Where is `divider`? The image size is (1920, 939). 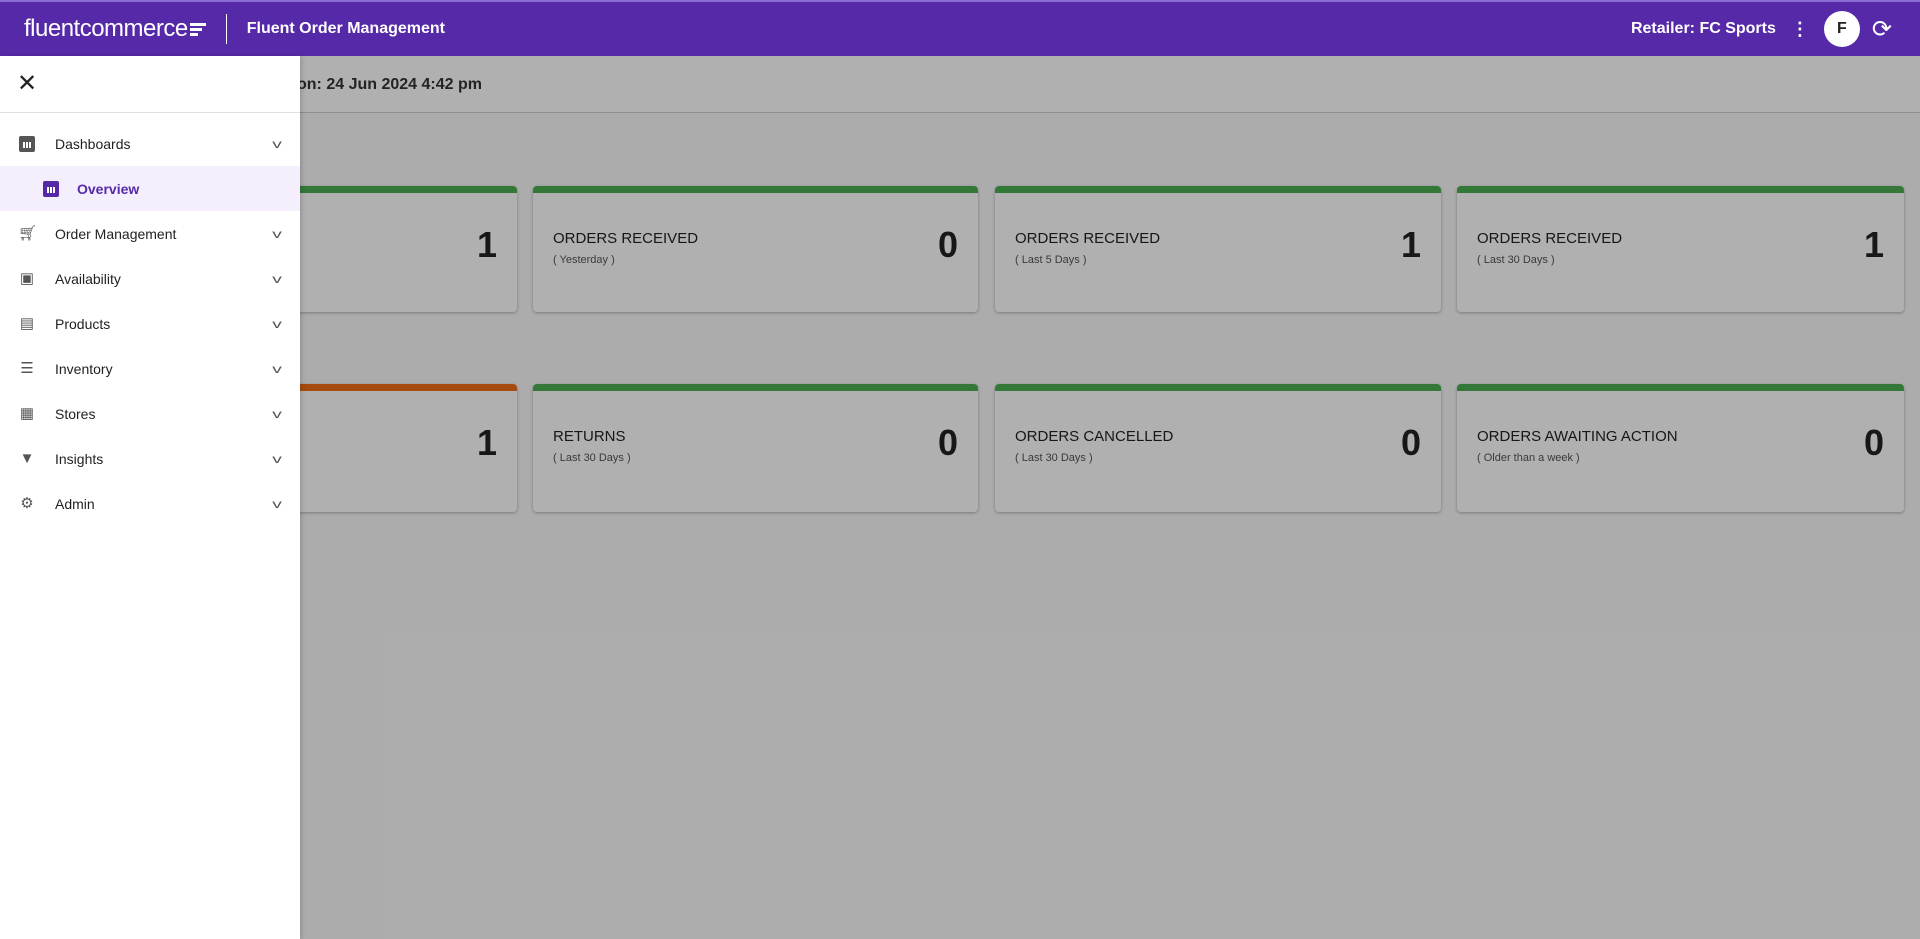
divider is located at coordinates (226, 29).